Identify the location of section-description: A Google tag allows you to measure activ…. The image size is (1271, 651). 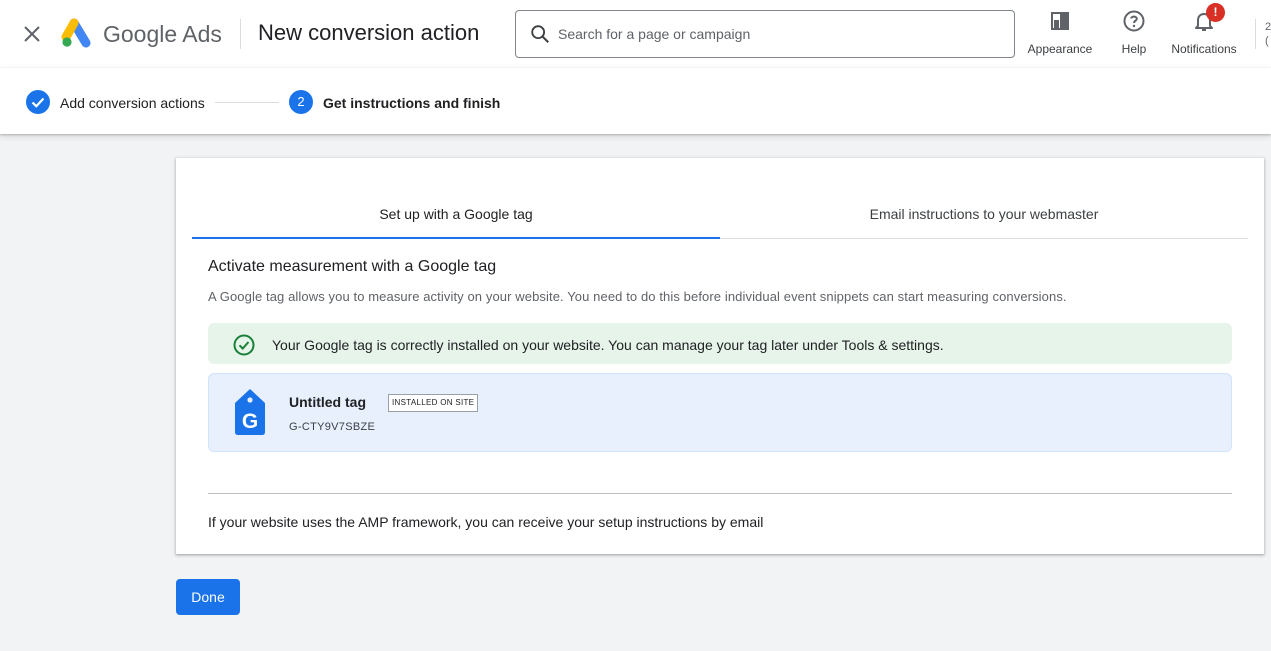
(637, 296).